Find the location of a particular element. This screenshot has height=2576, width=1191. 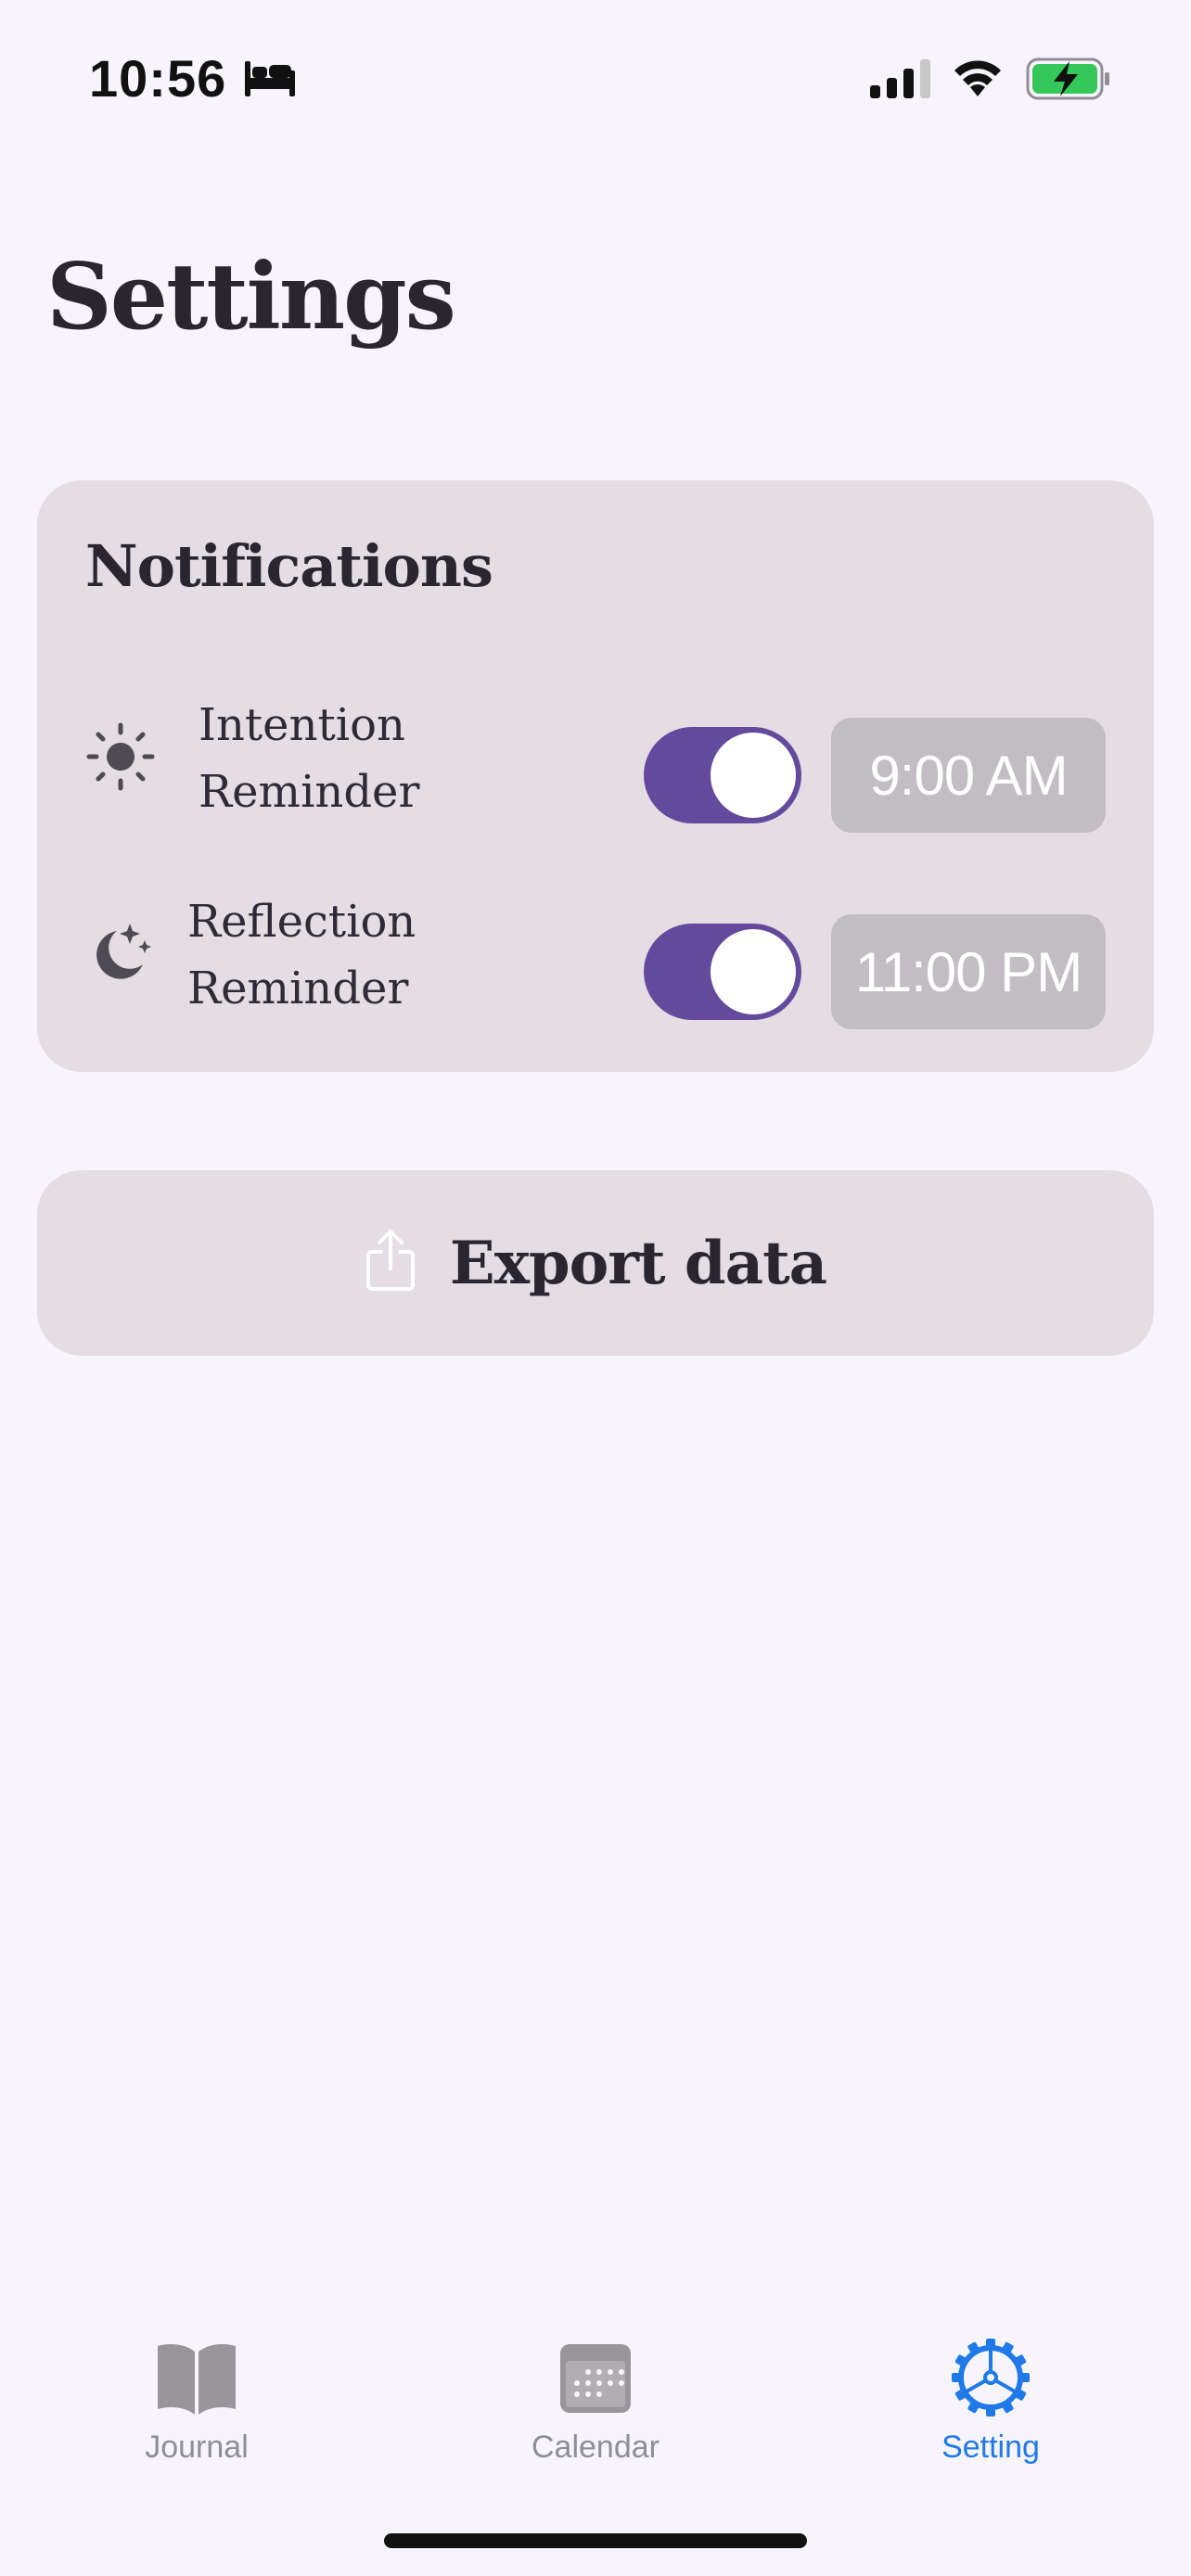

battery-charging-icon is located at coordinates (1067, 79).